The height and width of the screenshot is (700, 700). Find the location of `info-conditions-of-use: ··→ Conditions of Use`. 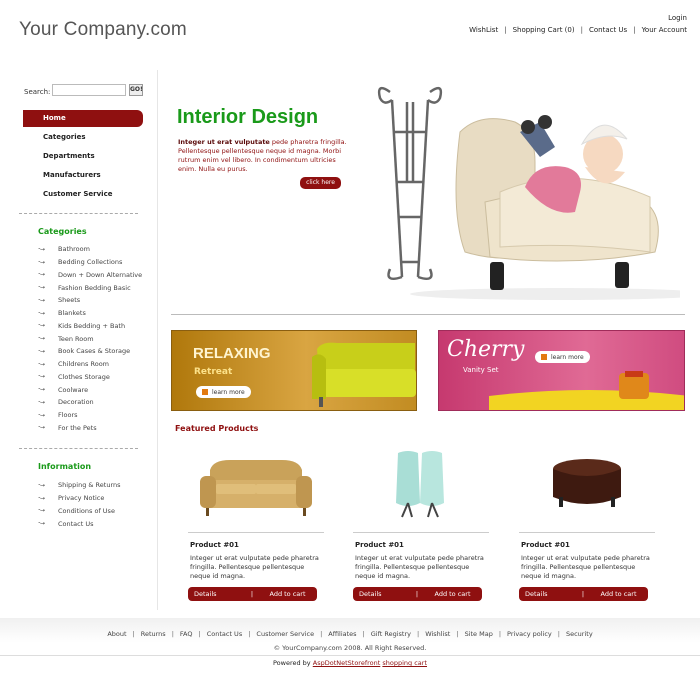

info-conditions-of-use: ··→ Conditions of Use is located at coordinates (98, 511).